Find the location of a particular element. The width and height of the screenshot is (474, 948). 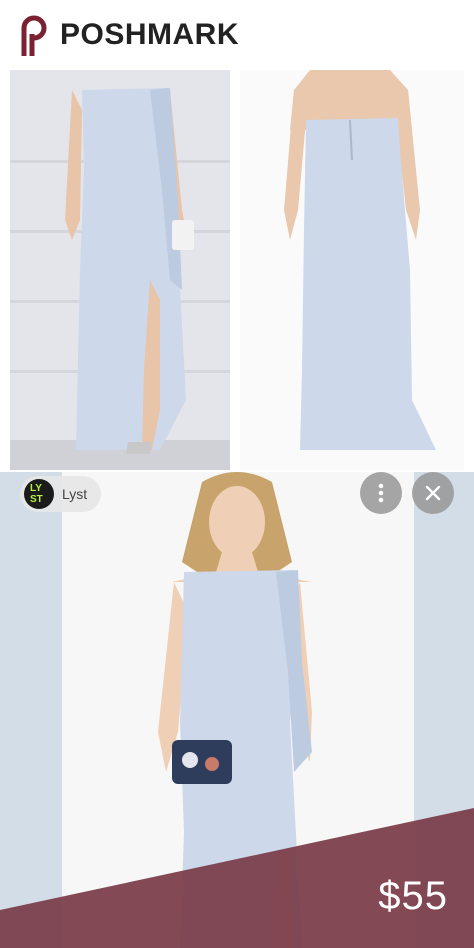

listing-price: $55 is located at coordinates (413, 896).